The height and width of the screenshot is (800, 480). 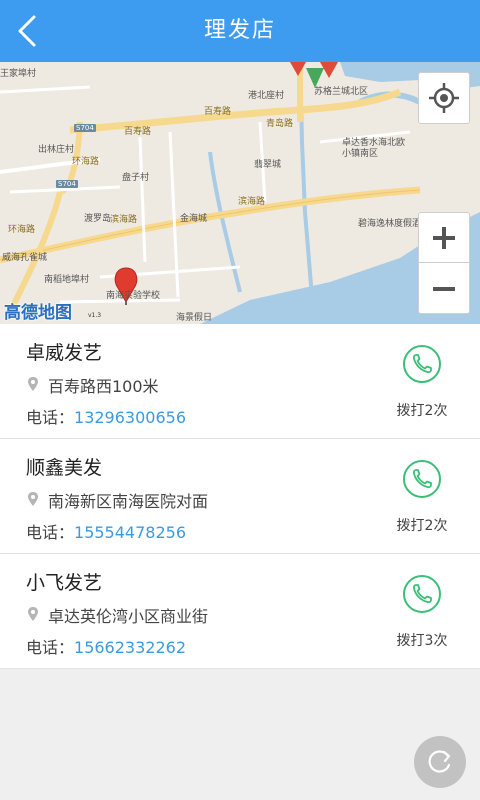 I want to click on map-place-label: 金海城, so click(x=194, y=219).